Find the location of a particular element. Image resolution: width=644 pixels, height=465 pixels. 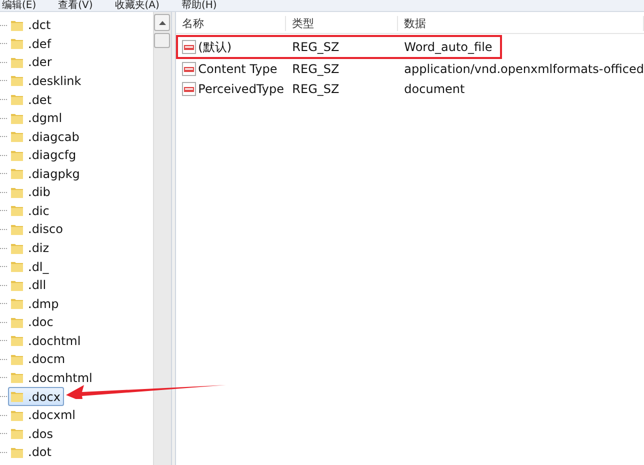

column-header: 名称 is located at coordinates (231, 23).